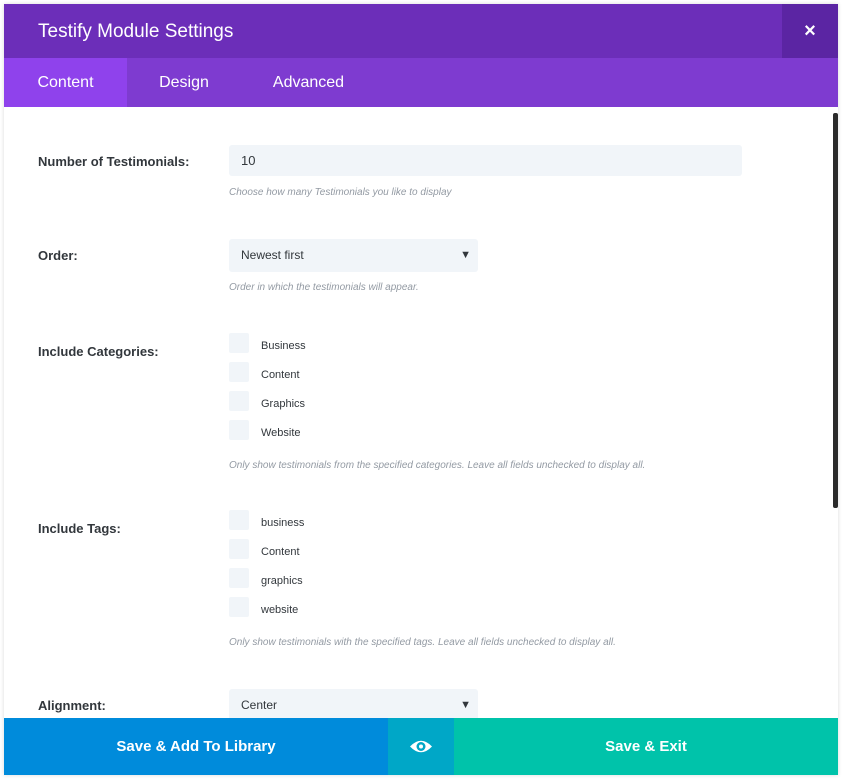 The image size is (843, 779). What do you see at coordinates (114, 161) in the screenshot?
I see `number-of-testimonials-label: Number of Testimonials:` at bounding box center [114, 161].